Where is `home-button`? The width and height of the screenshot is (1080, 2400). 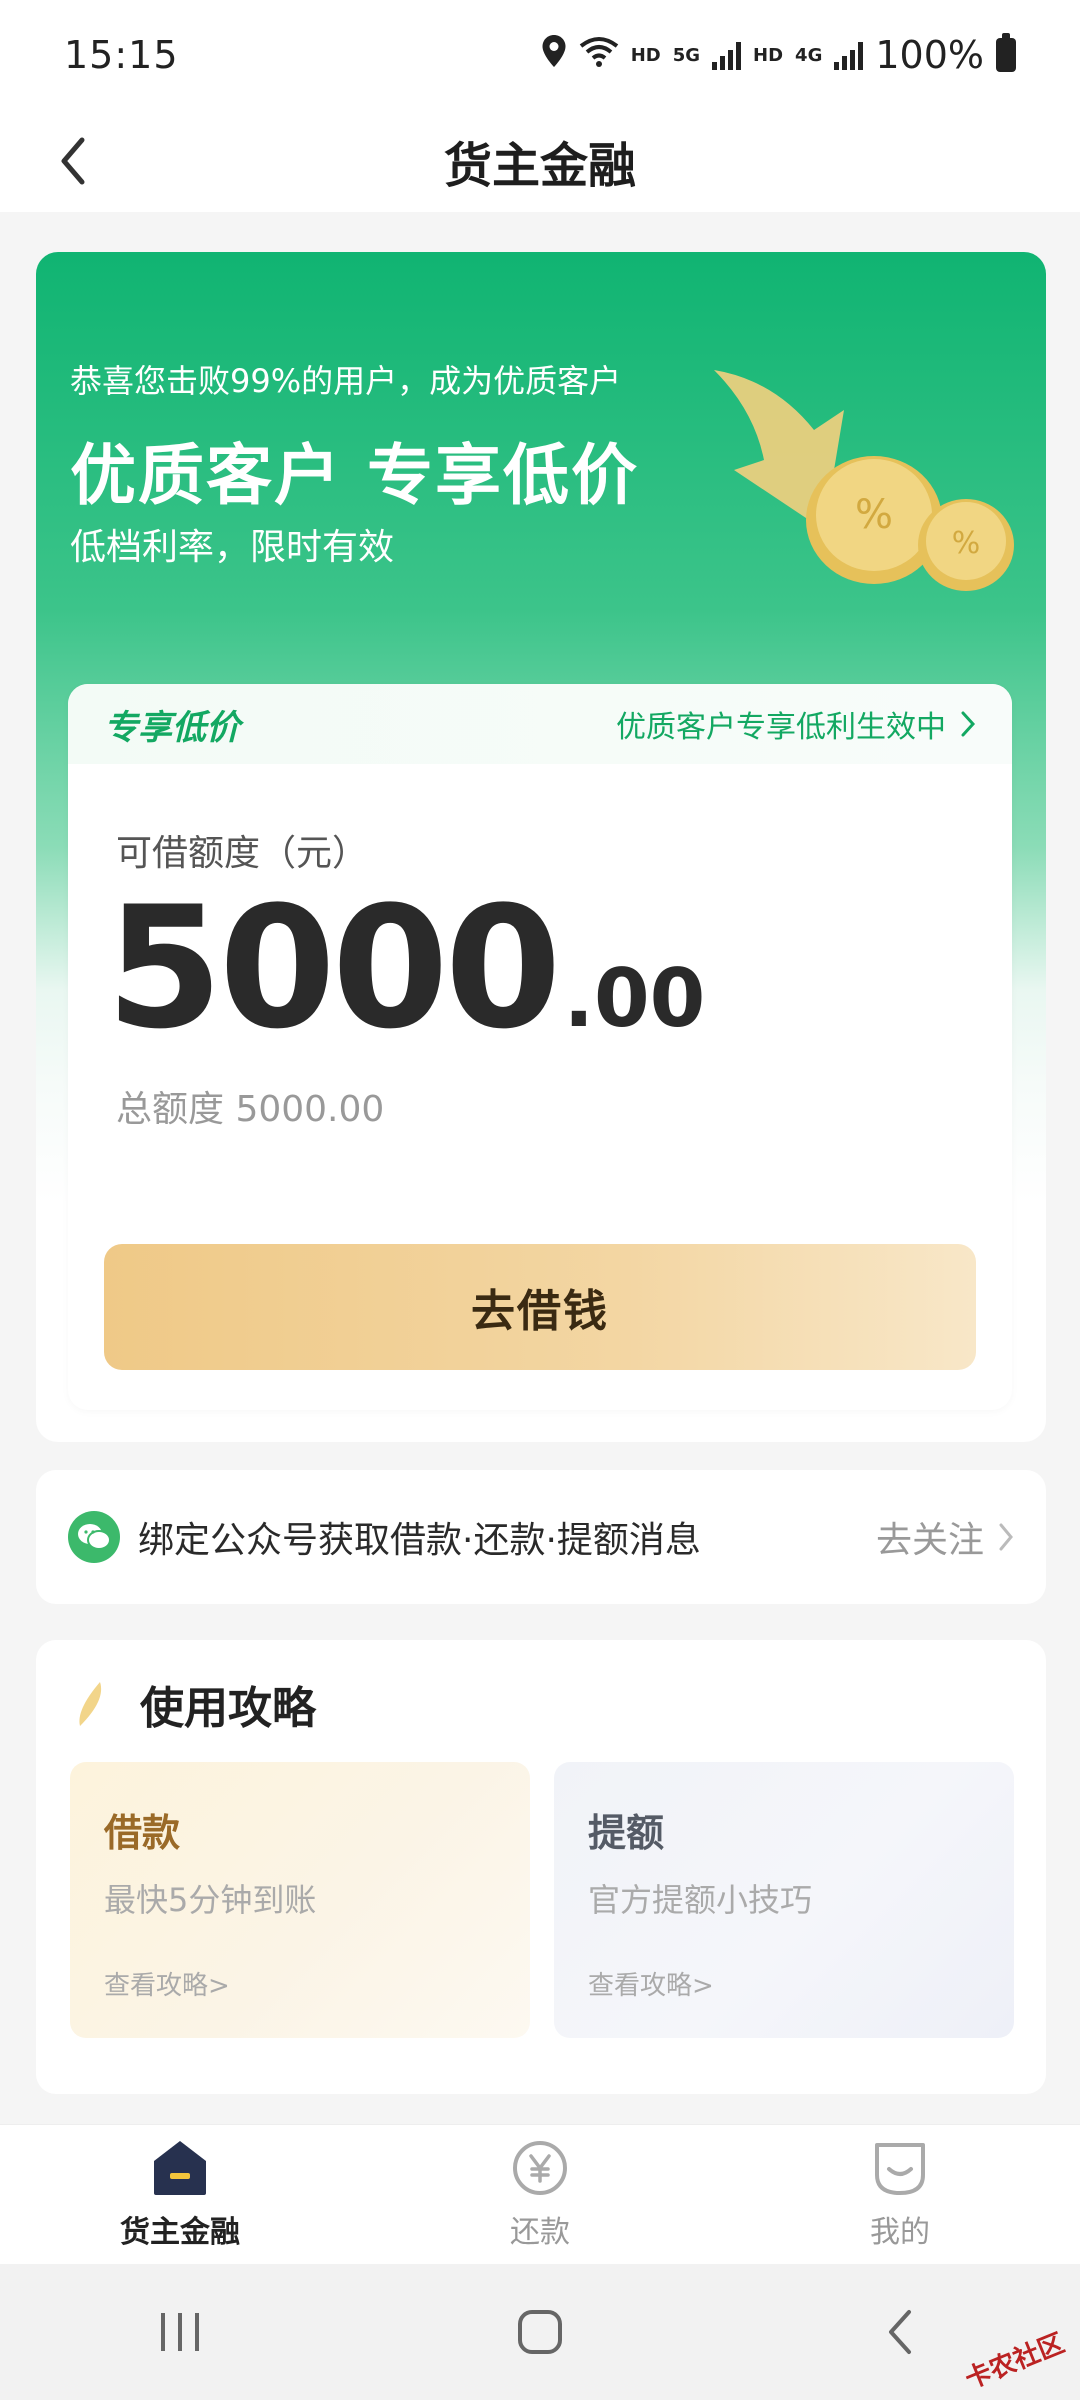 home-button is located at coordinates (540, 2332).